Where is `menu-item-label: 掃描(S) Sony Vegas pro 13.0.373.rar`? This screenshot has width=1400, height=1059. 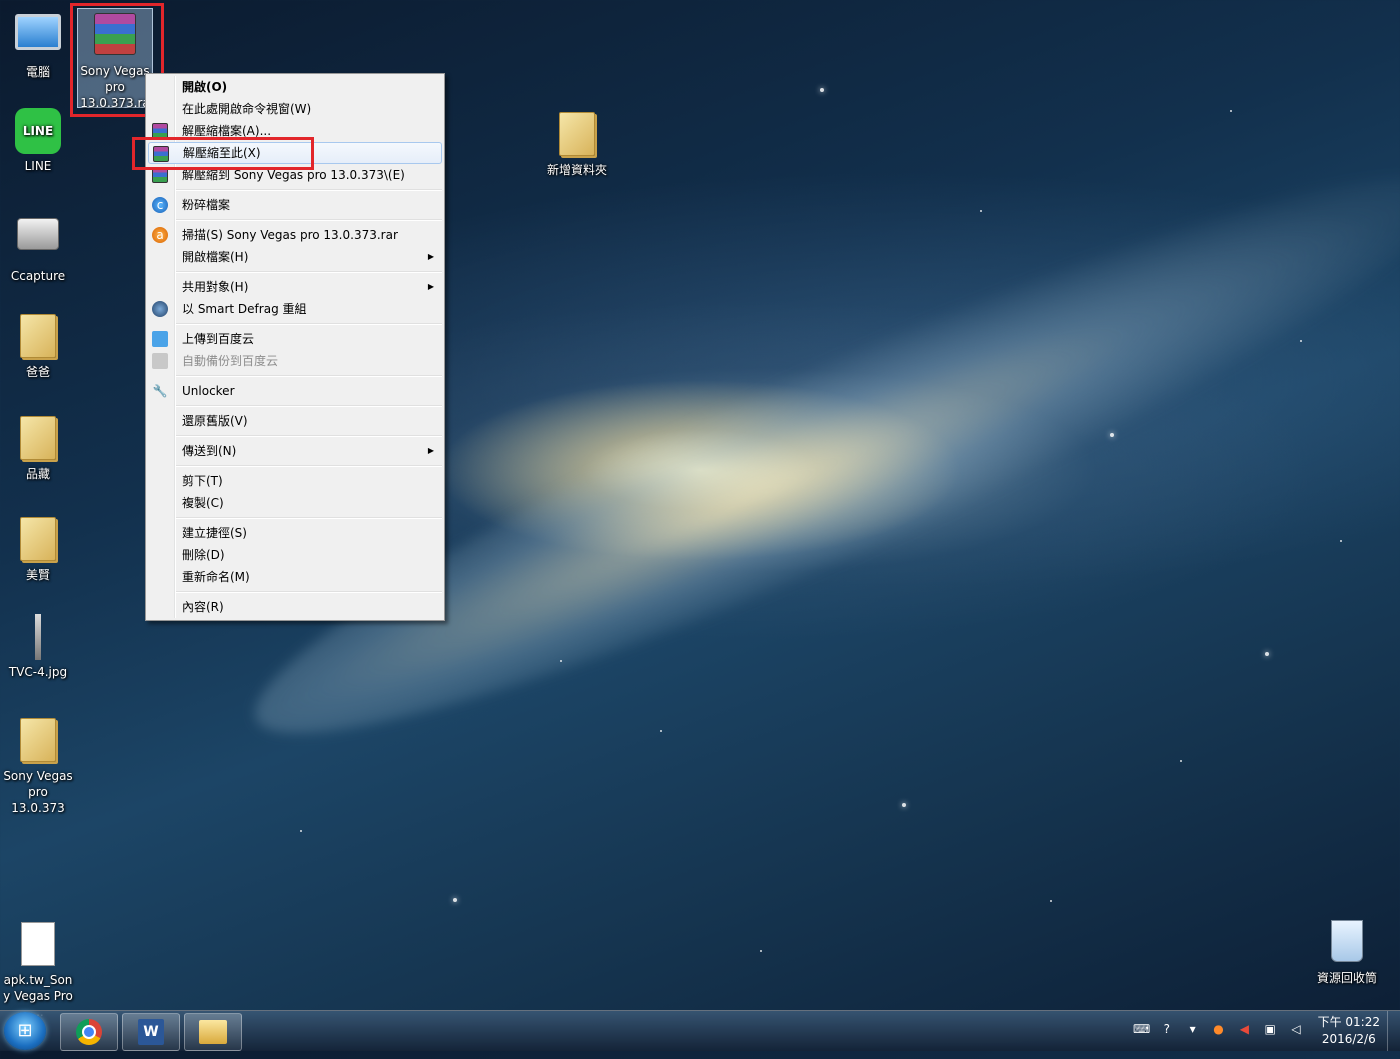 menu-item-label: 掃描(S) Sony Vegas pro 13.0.373.rar is located at coordinates (290, 235).